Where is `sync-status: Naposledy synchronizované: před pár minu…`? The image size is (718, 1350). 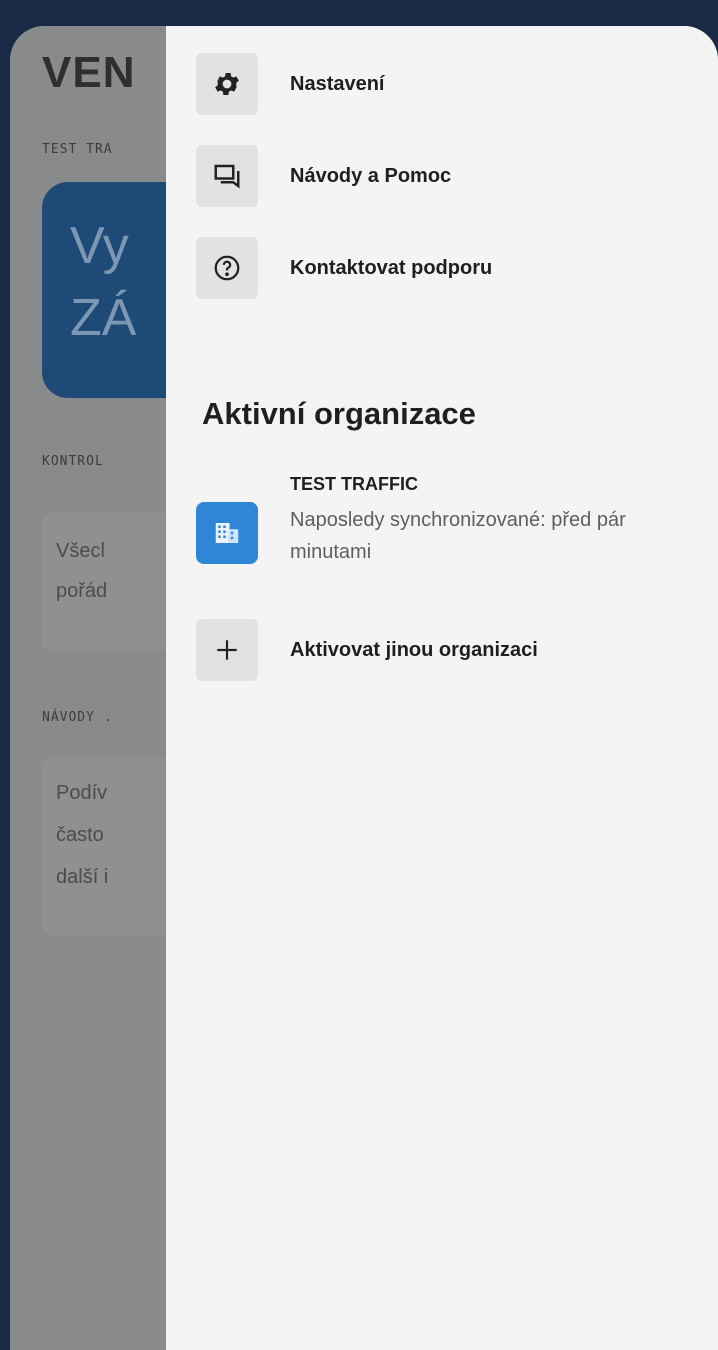 sync-status: Naposledy synchronizované: před pár minu… is located at coordinates (458, 536).